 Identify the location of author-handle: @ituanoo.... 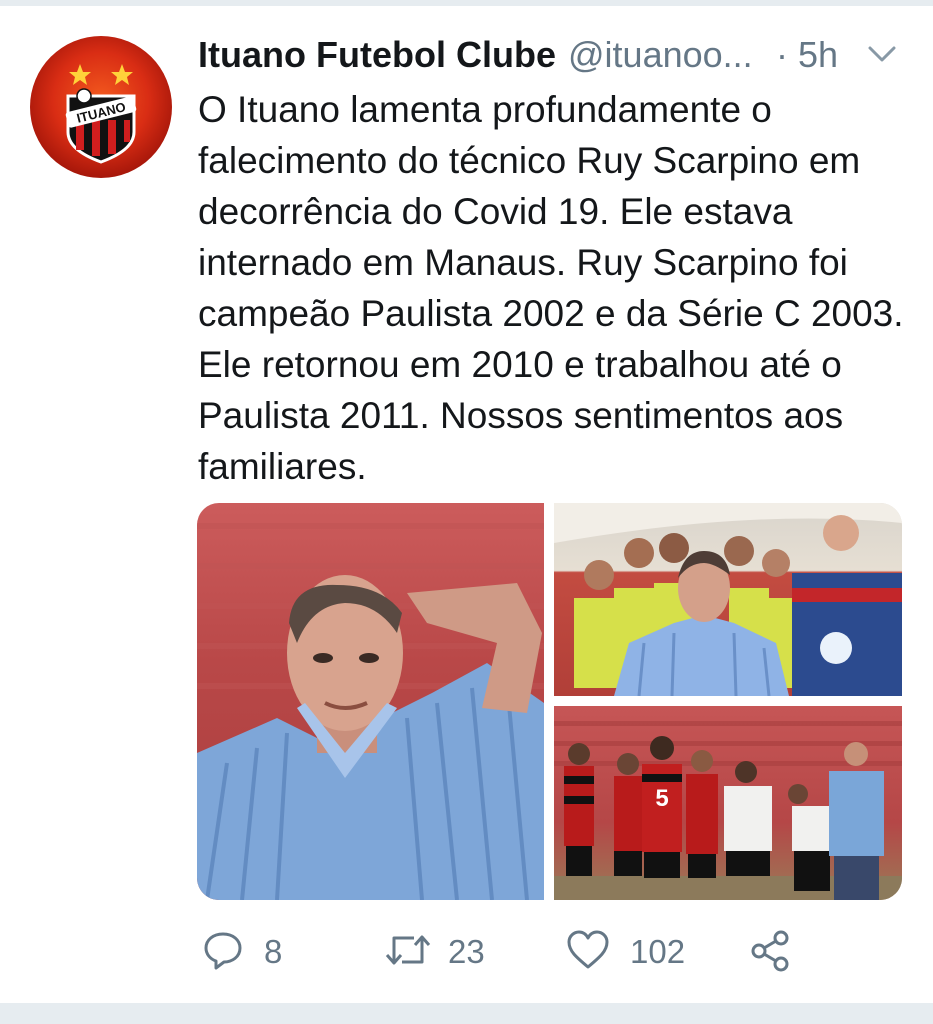
(660, 55).